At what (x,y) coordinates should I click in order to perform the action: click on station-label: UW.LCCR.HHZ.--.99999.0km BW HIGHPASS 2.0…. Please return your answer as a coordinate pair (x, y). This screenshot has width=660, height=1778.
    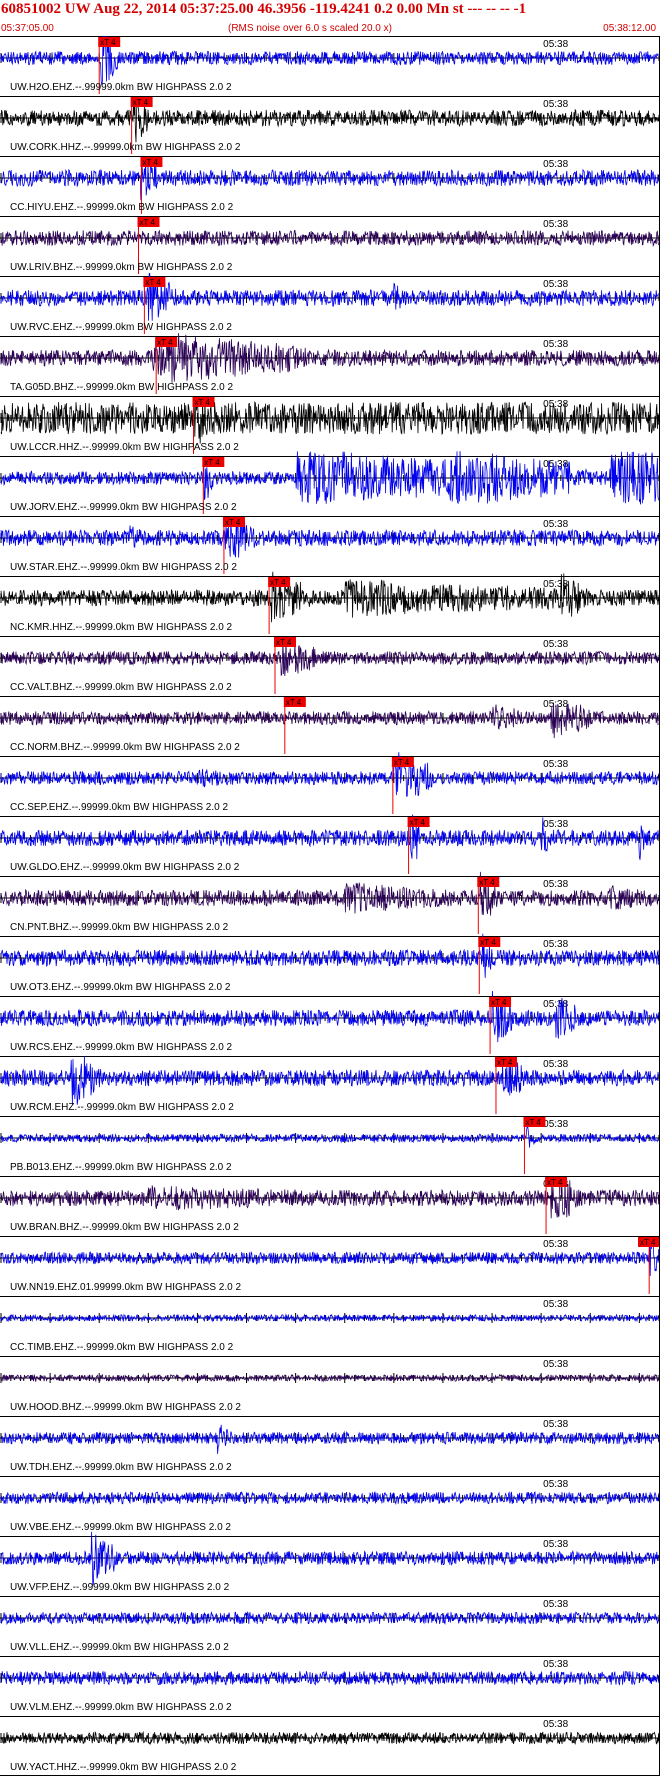
    Looking at the image, I should click on (124, 447).